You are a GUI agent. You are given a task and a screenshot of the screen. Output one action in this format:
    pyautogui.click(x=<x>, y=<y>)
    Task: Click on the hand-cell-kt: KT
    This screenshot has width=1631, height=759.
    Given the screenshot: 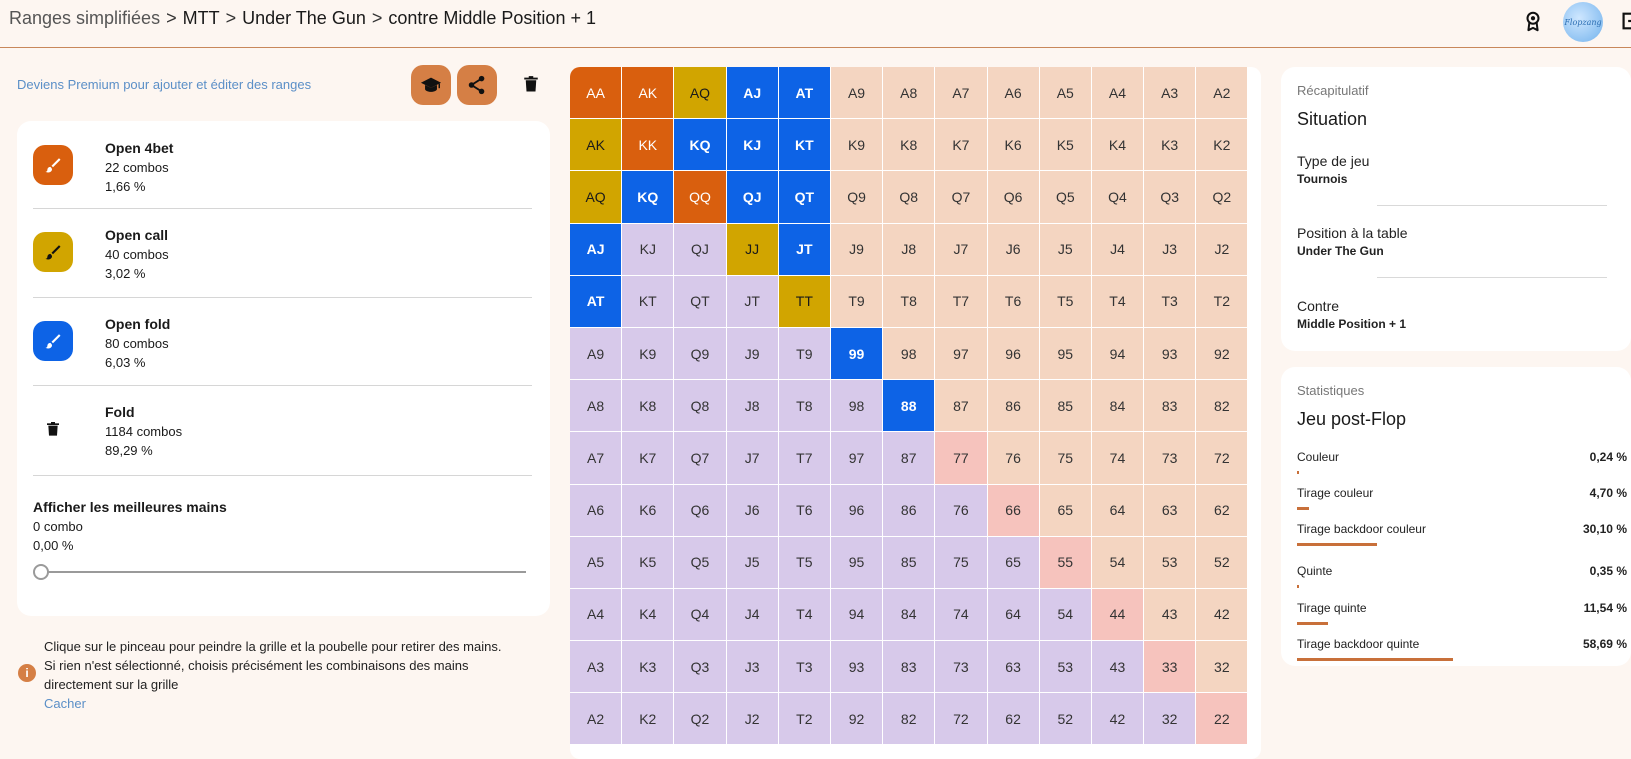 What is the action you would take?
    pyautogui.click(x=648, y=301)
    